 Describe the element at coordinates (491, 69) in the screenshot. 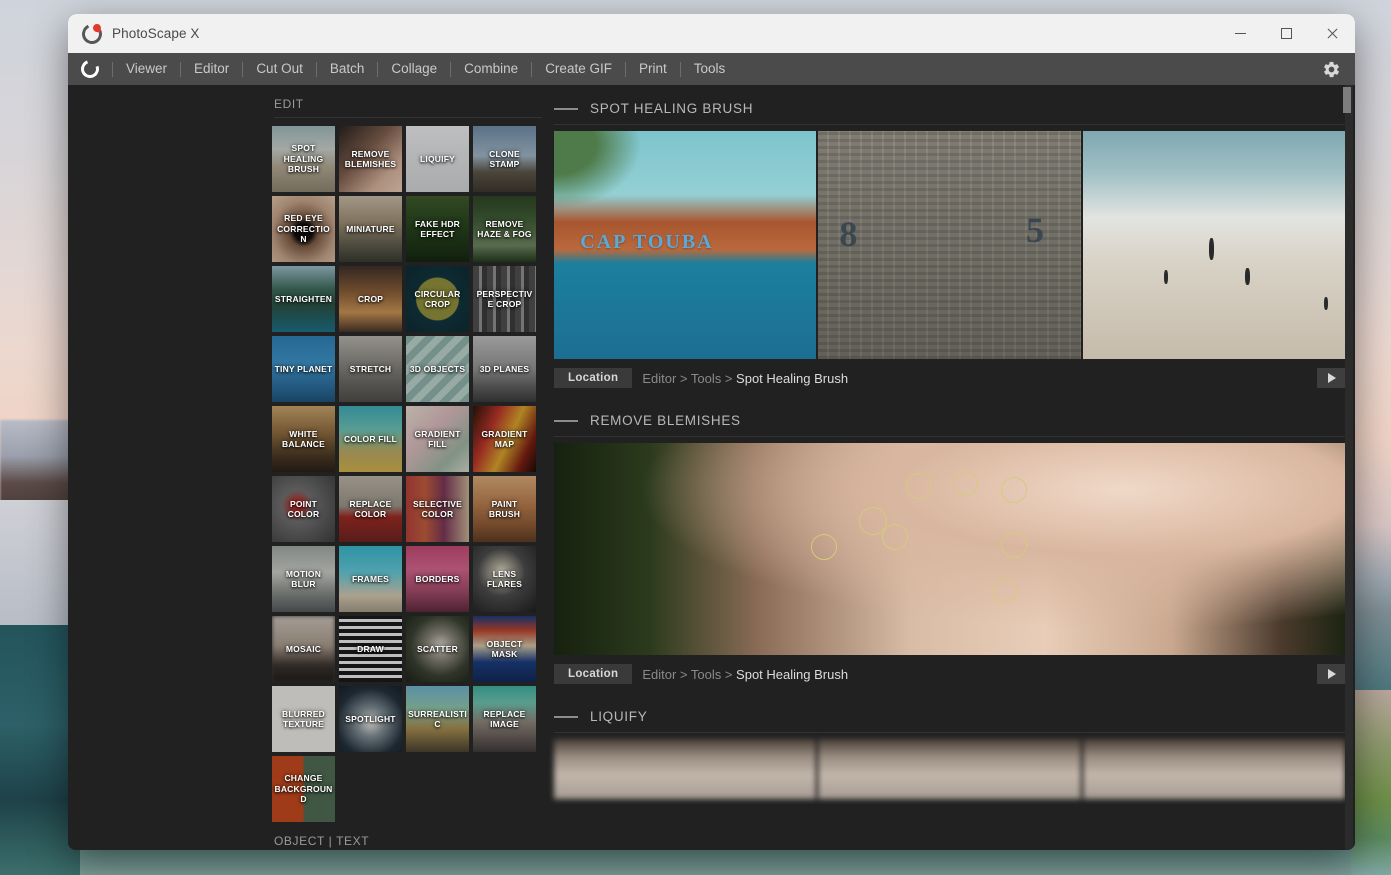

I see `menu-item-combine: Combine` at that location.